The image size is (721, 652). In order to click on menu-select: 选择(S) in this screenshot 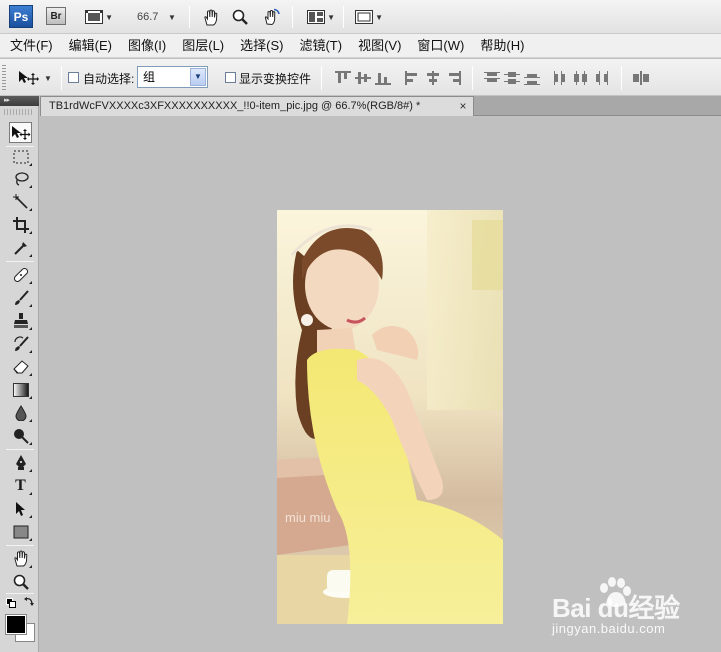, I will do `click(261, 46)`.